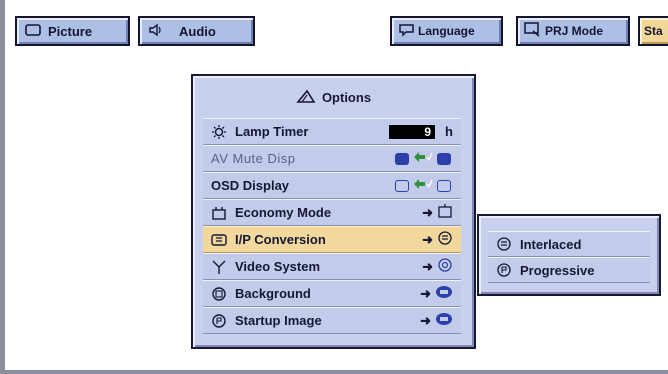  What do you see at coordinates (283, 212) in the screenshot?
I see `economy-mode-label: Economy Mode` at bounding box center [283, 212].